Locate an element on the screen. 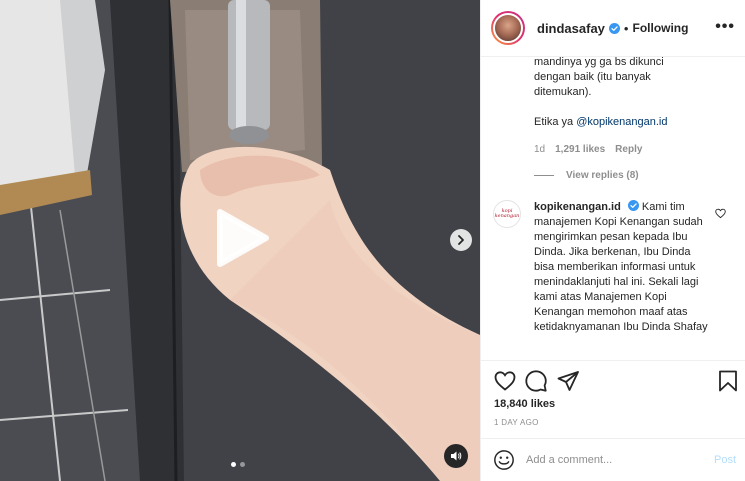 Image resolution: width=745 pixels, height=481 pixels. comment-composer: Post is located at coordinates (613, 459).